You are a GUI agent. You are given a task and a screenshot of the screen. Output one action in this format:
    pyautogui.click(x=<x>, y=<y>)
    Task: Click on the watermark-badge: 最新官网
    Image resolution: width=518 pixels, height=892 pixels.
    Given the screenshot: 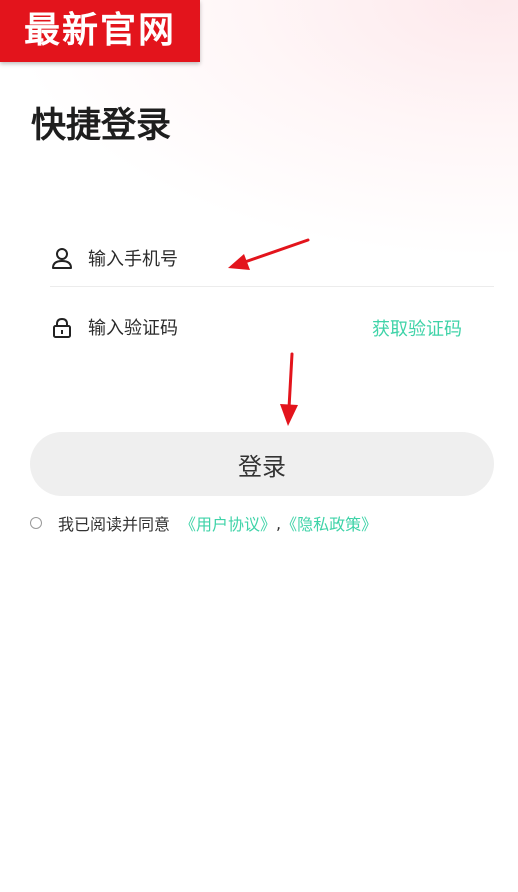 What is the action you would take?
    pyautogui.click(x=100, y=31)
    